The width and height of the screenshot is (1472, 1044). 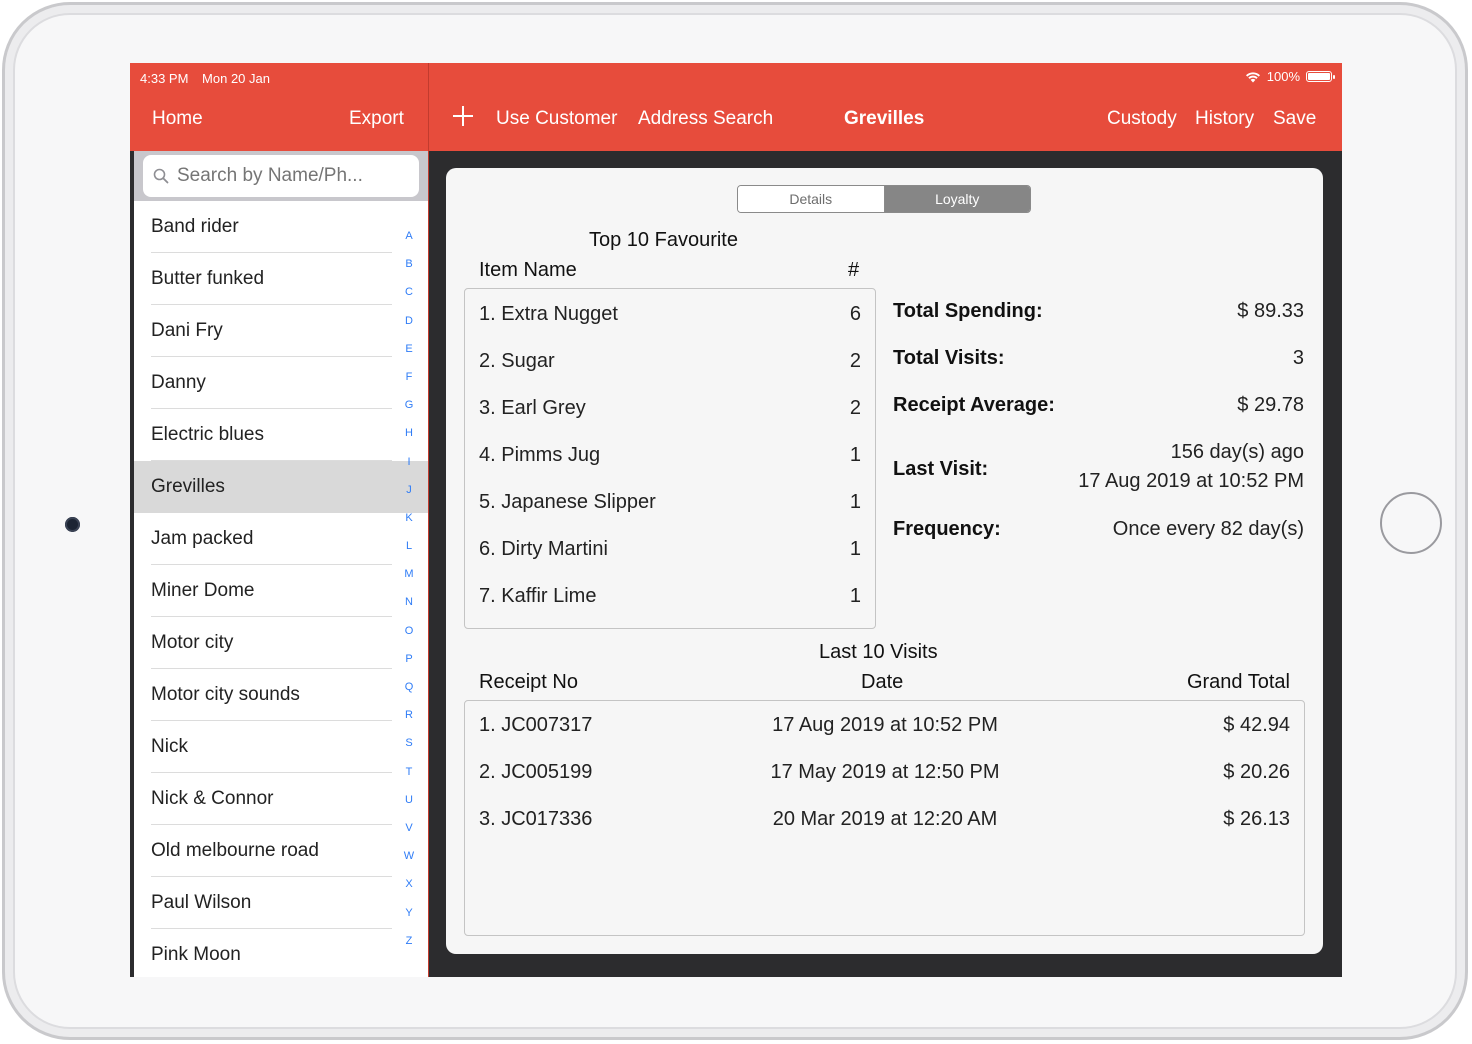 I want to click on tab-loyalty: Loyalty, so click(x=957, y=199).